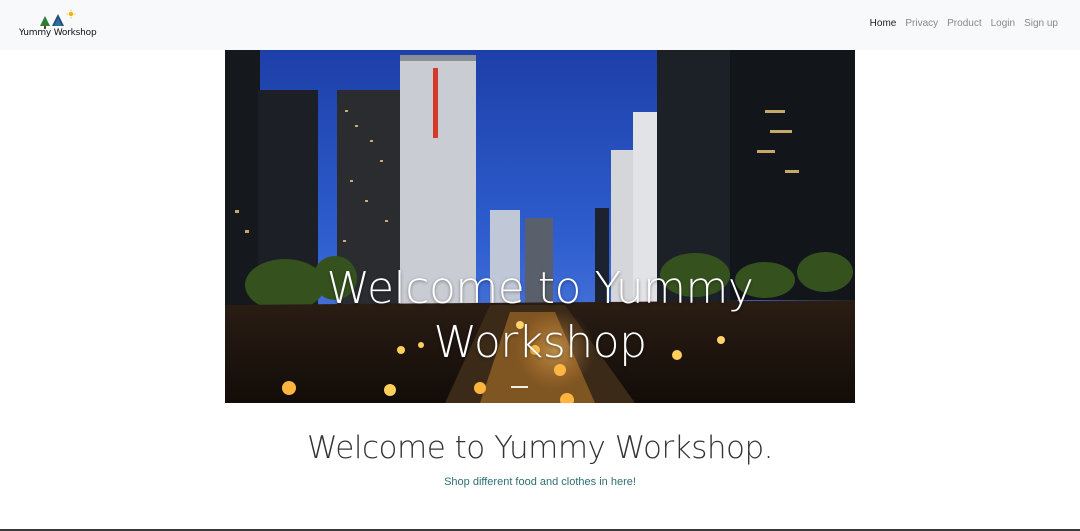  I want to click on nav-links: Home Privacy Product Login Sign up, so click(964, 23).